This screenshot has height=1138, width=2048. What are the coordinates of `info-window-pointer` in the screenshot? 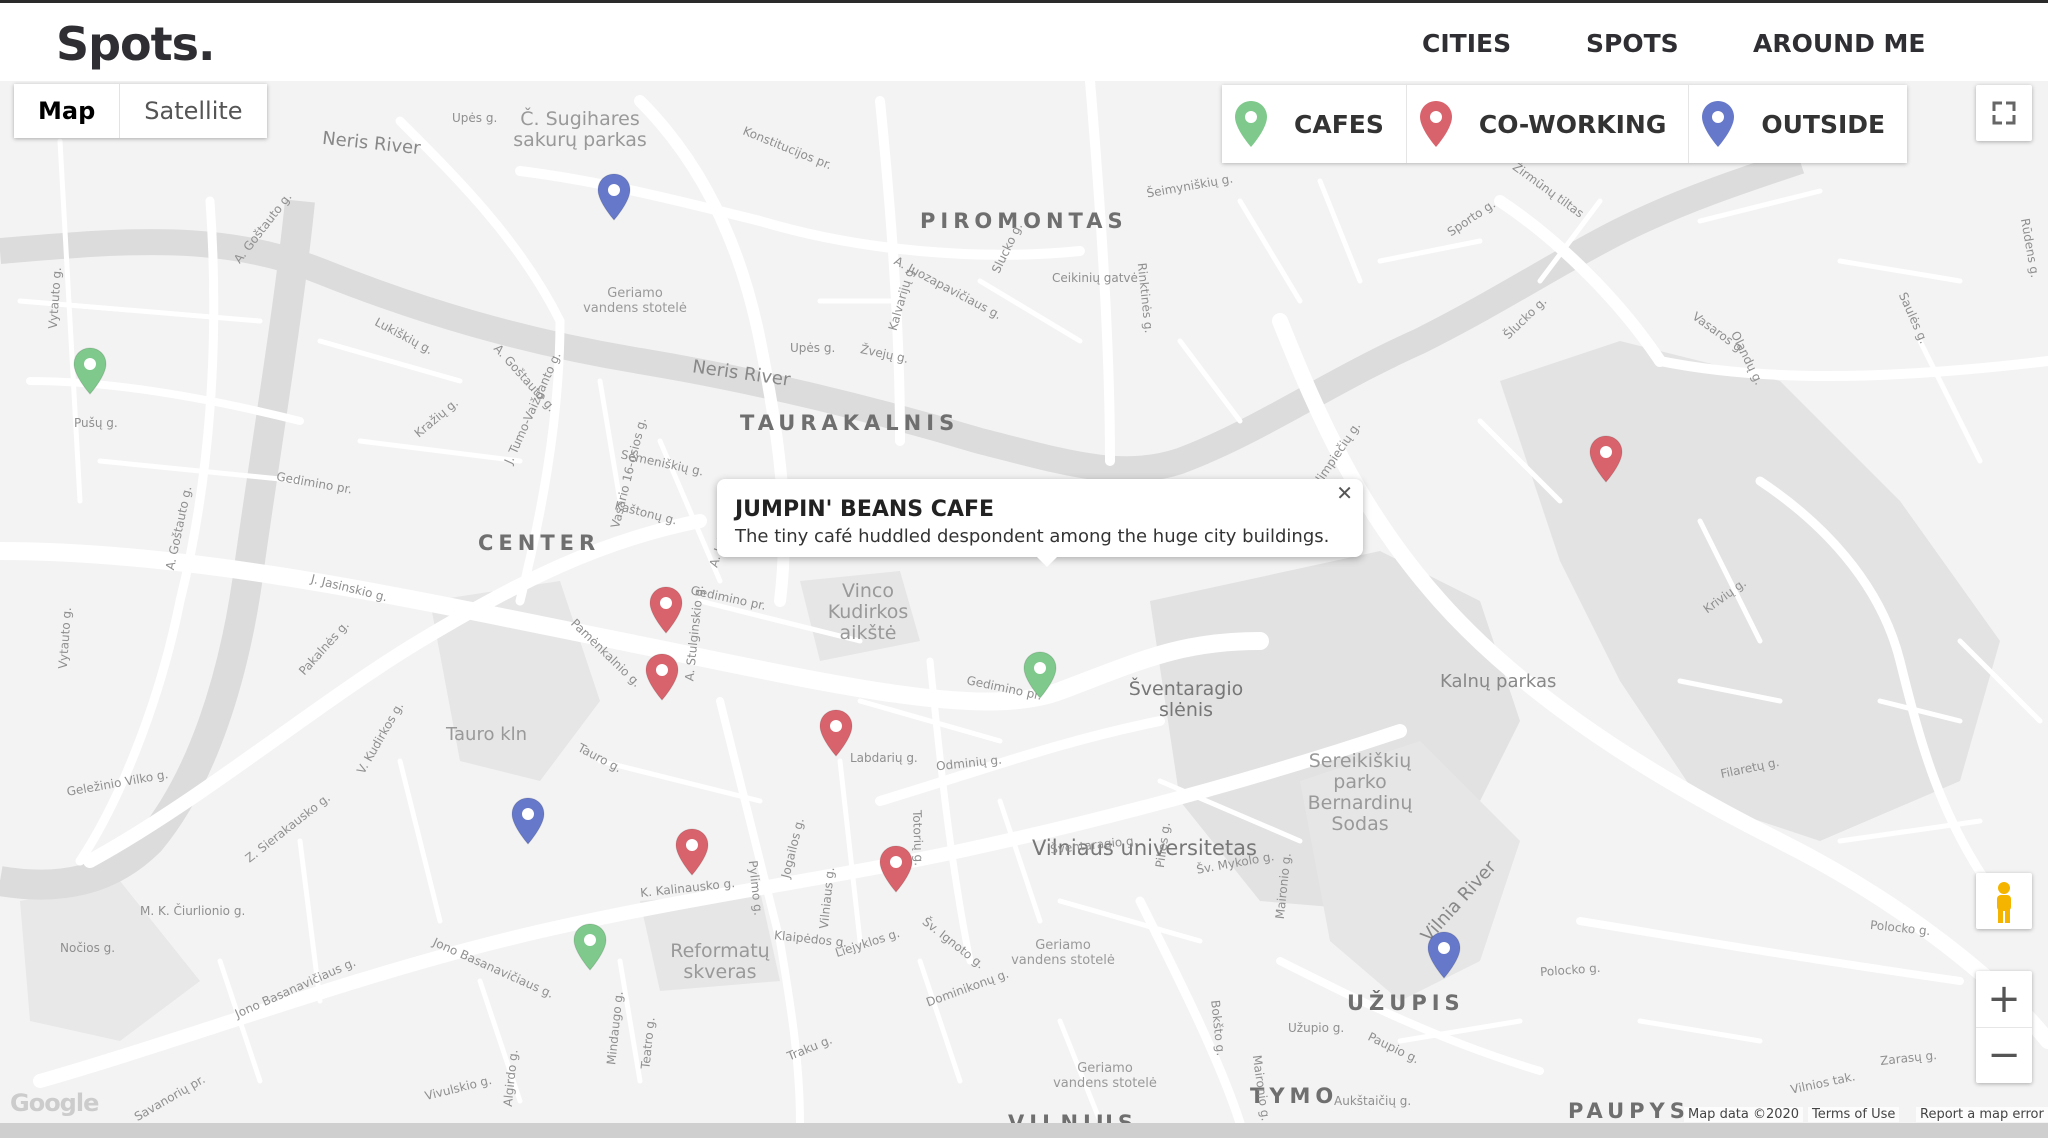 It's located at (1047, 561).